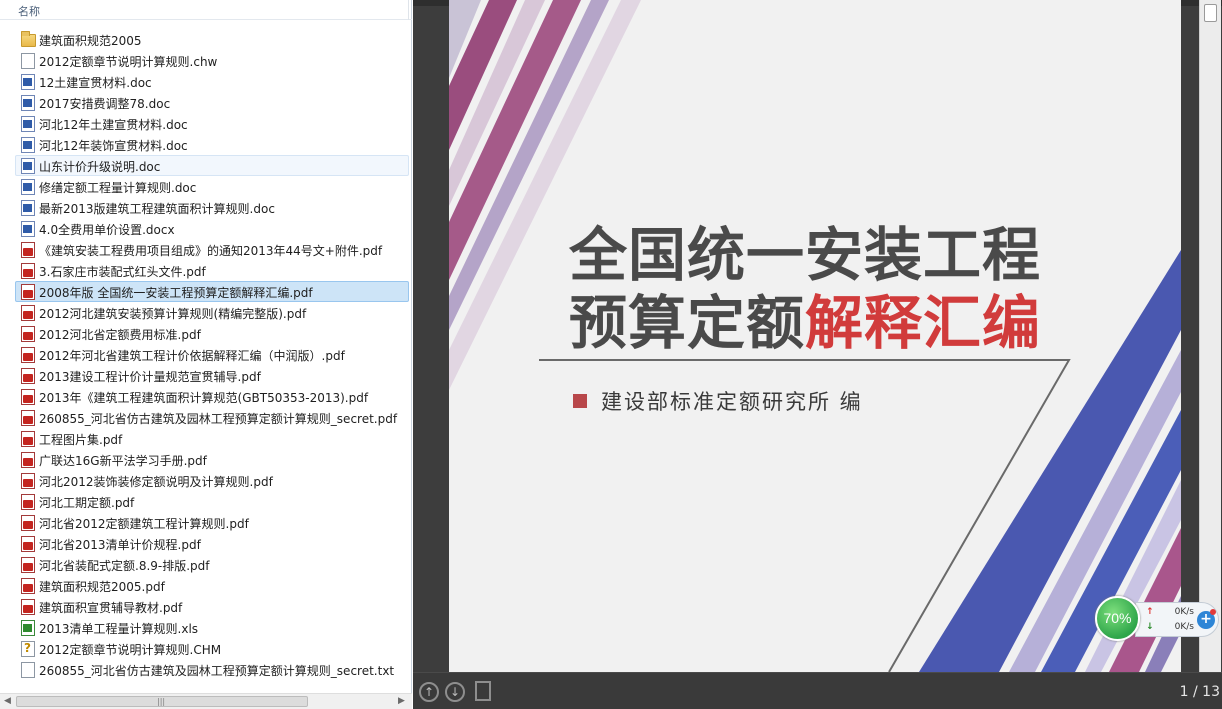 The width and height of the screenshot is (1222, 709). I want to click on file-name: 修缮定额工程量计算规则.doc, so click(118, 188).